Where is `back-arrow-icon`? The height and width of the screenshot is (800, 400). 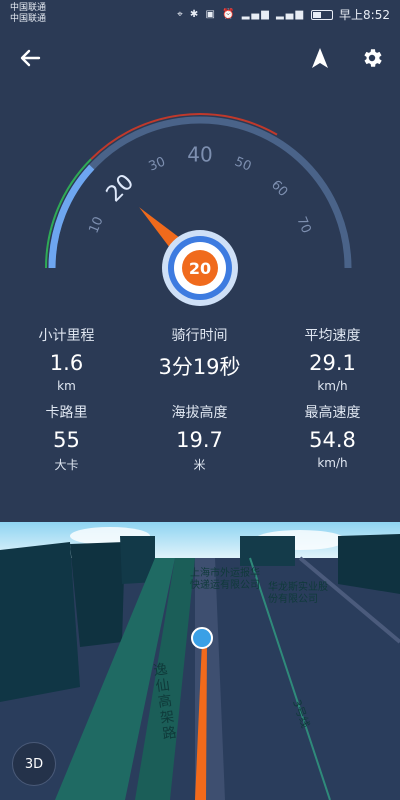 back-arrow-icon is located at coordinates (30, 58).